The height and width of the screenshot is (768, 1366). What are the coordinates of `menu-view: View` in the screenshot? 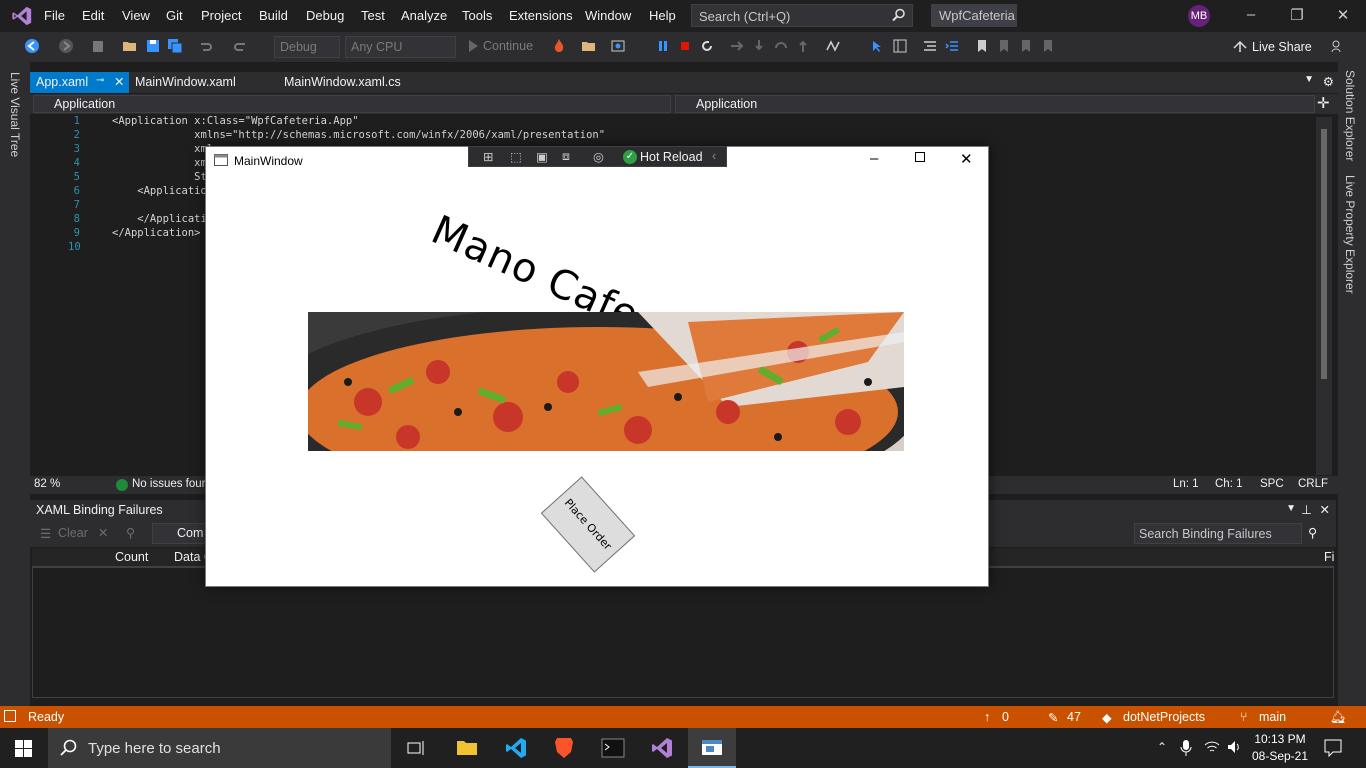 It's located at (136, 15).